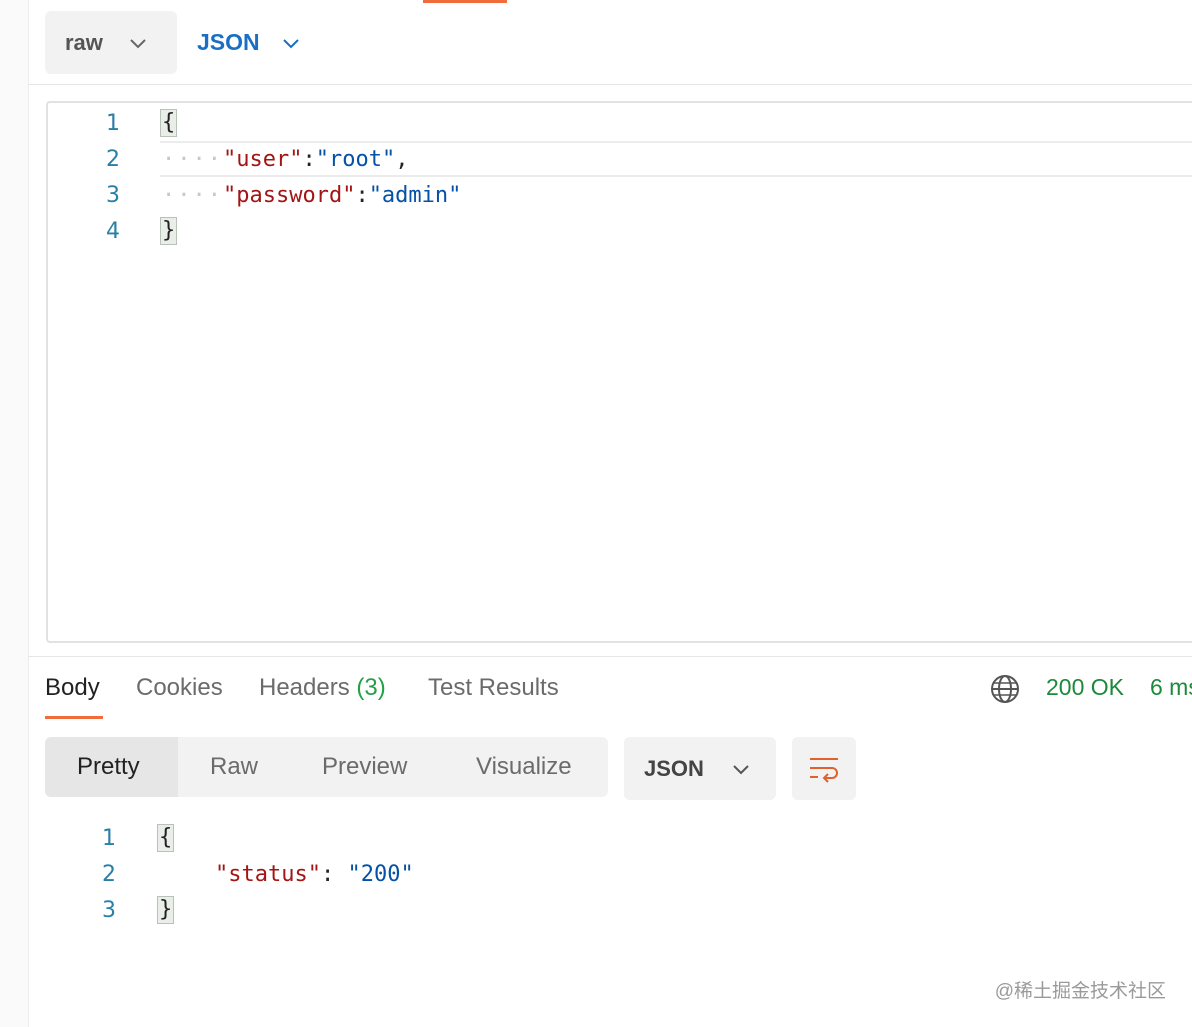 This screenshot has width=1192, height=1027. Describe the element at coordinates (402, 159) in the screenshot. I see `json-comma: ,` at that location.